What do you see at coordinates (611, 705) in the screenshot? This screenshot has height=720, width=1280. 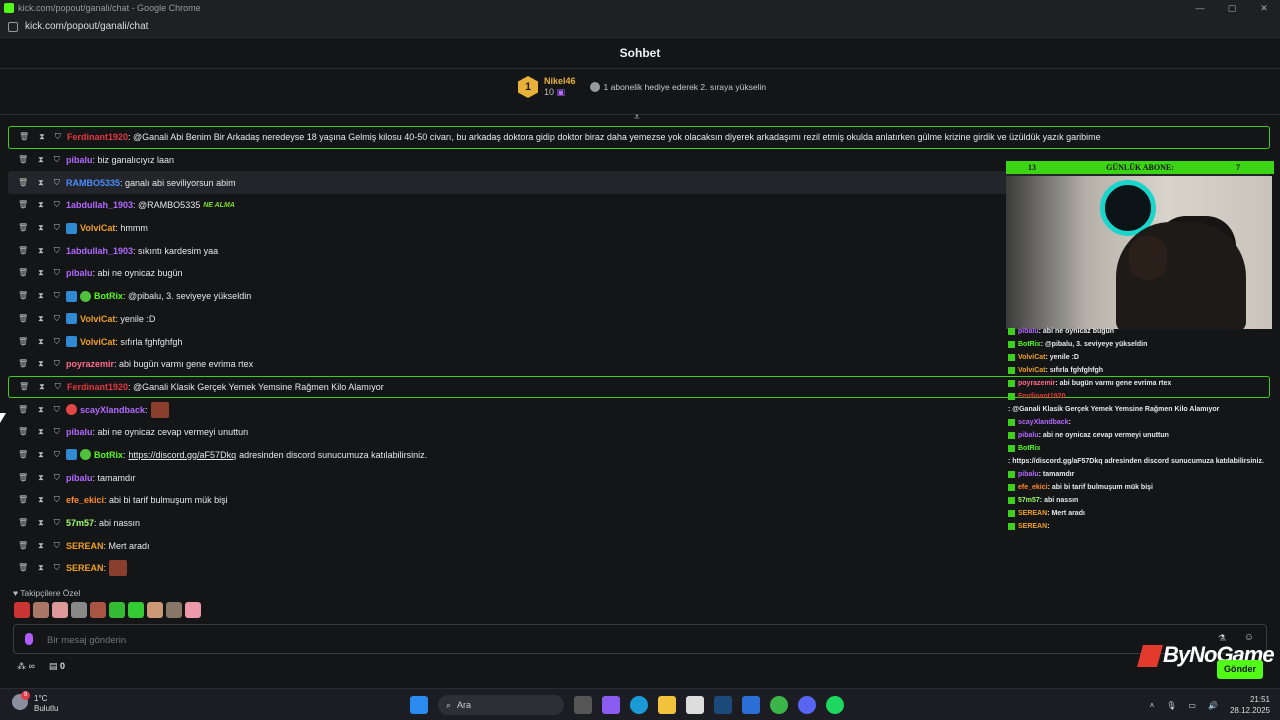 I see `copilot-icon` at bounding box center [611, 705].